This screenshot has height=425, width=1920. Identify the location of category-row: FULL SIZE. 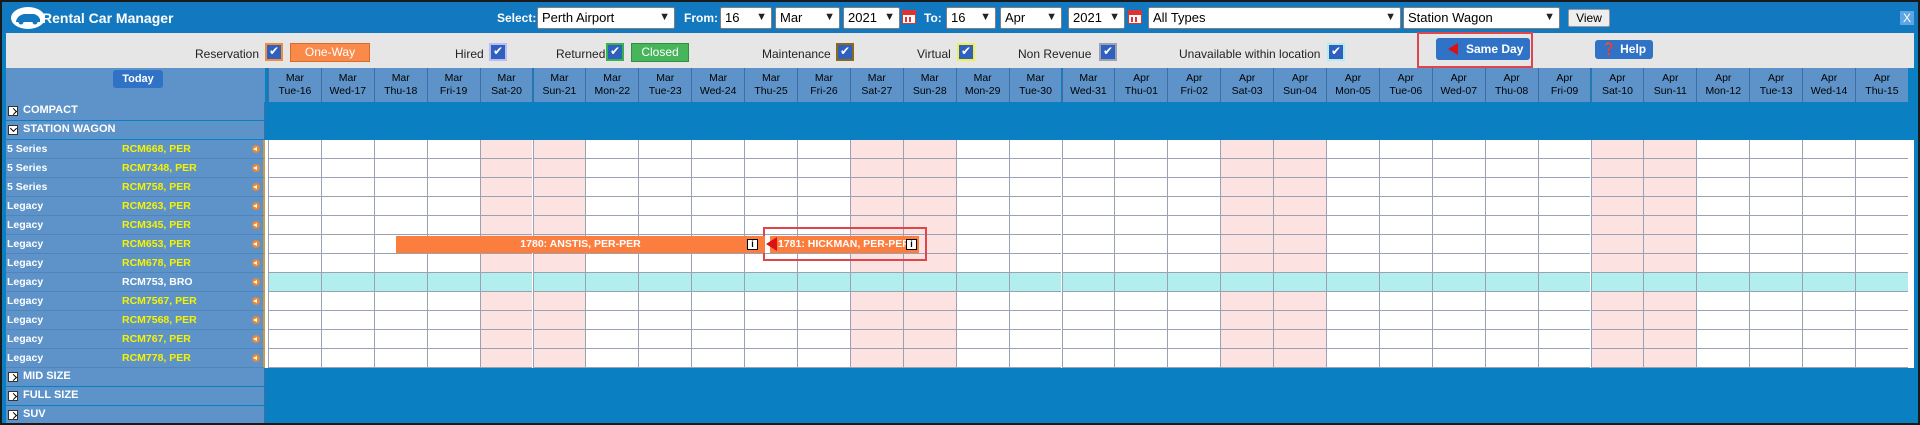
(960, 396).